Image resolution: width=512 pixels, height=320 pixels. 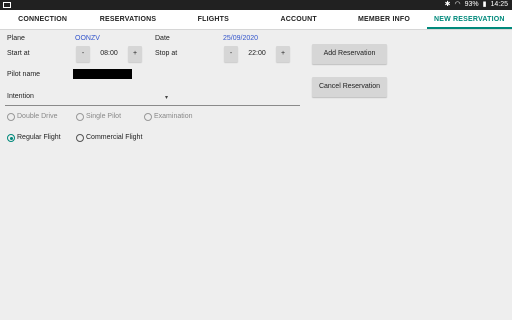 I want to click on intention-dropdown: Intention ▾, so click(x=152, y=98).